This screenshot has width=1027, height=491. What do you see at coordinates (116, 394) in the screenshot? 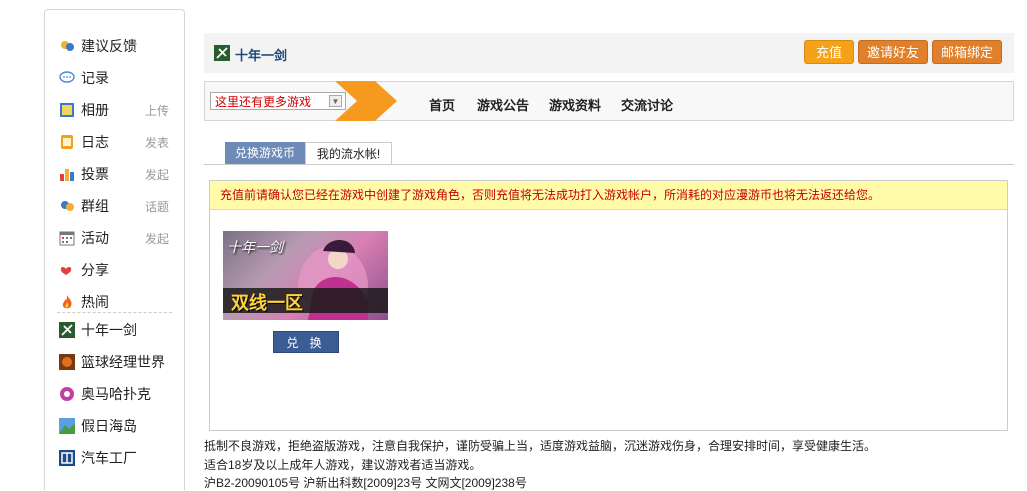
I see `sidebar-item-label: 奥马哈扑克` at bounding box center [116, 394].